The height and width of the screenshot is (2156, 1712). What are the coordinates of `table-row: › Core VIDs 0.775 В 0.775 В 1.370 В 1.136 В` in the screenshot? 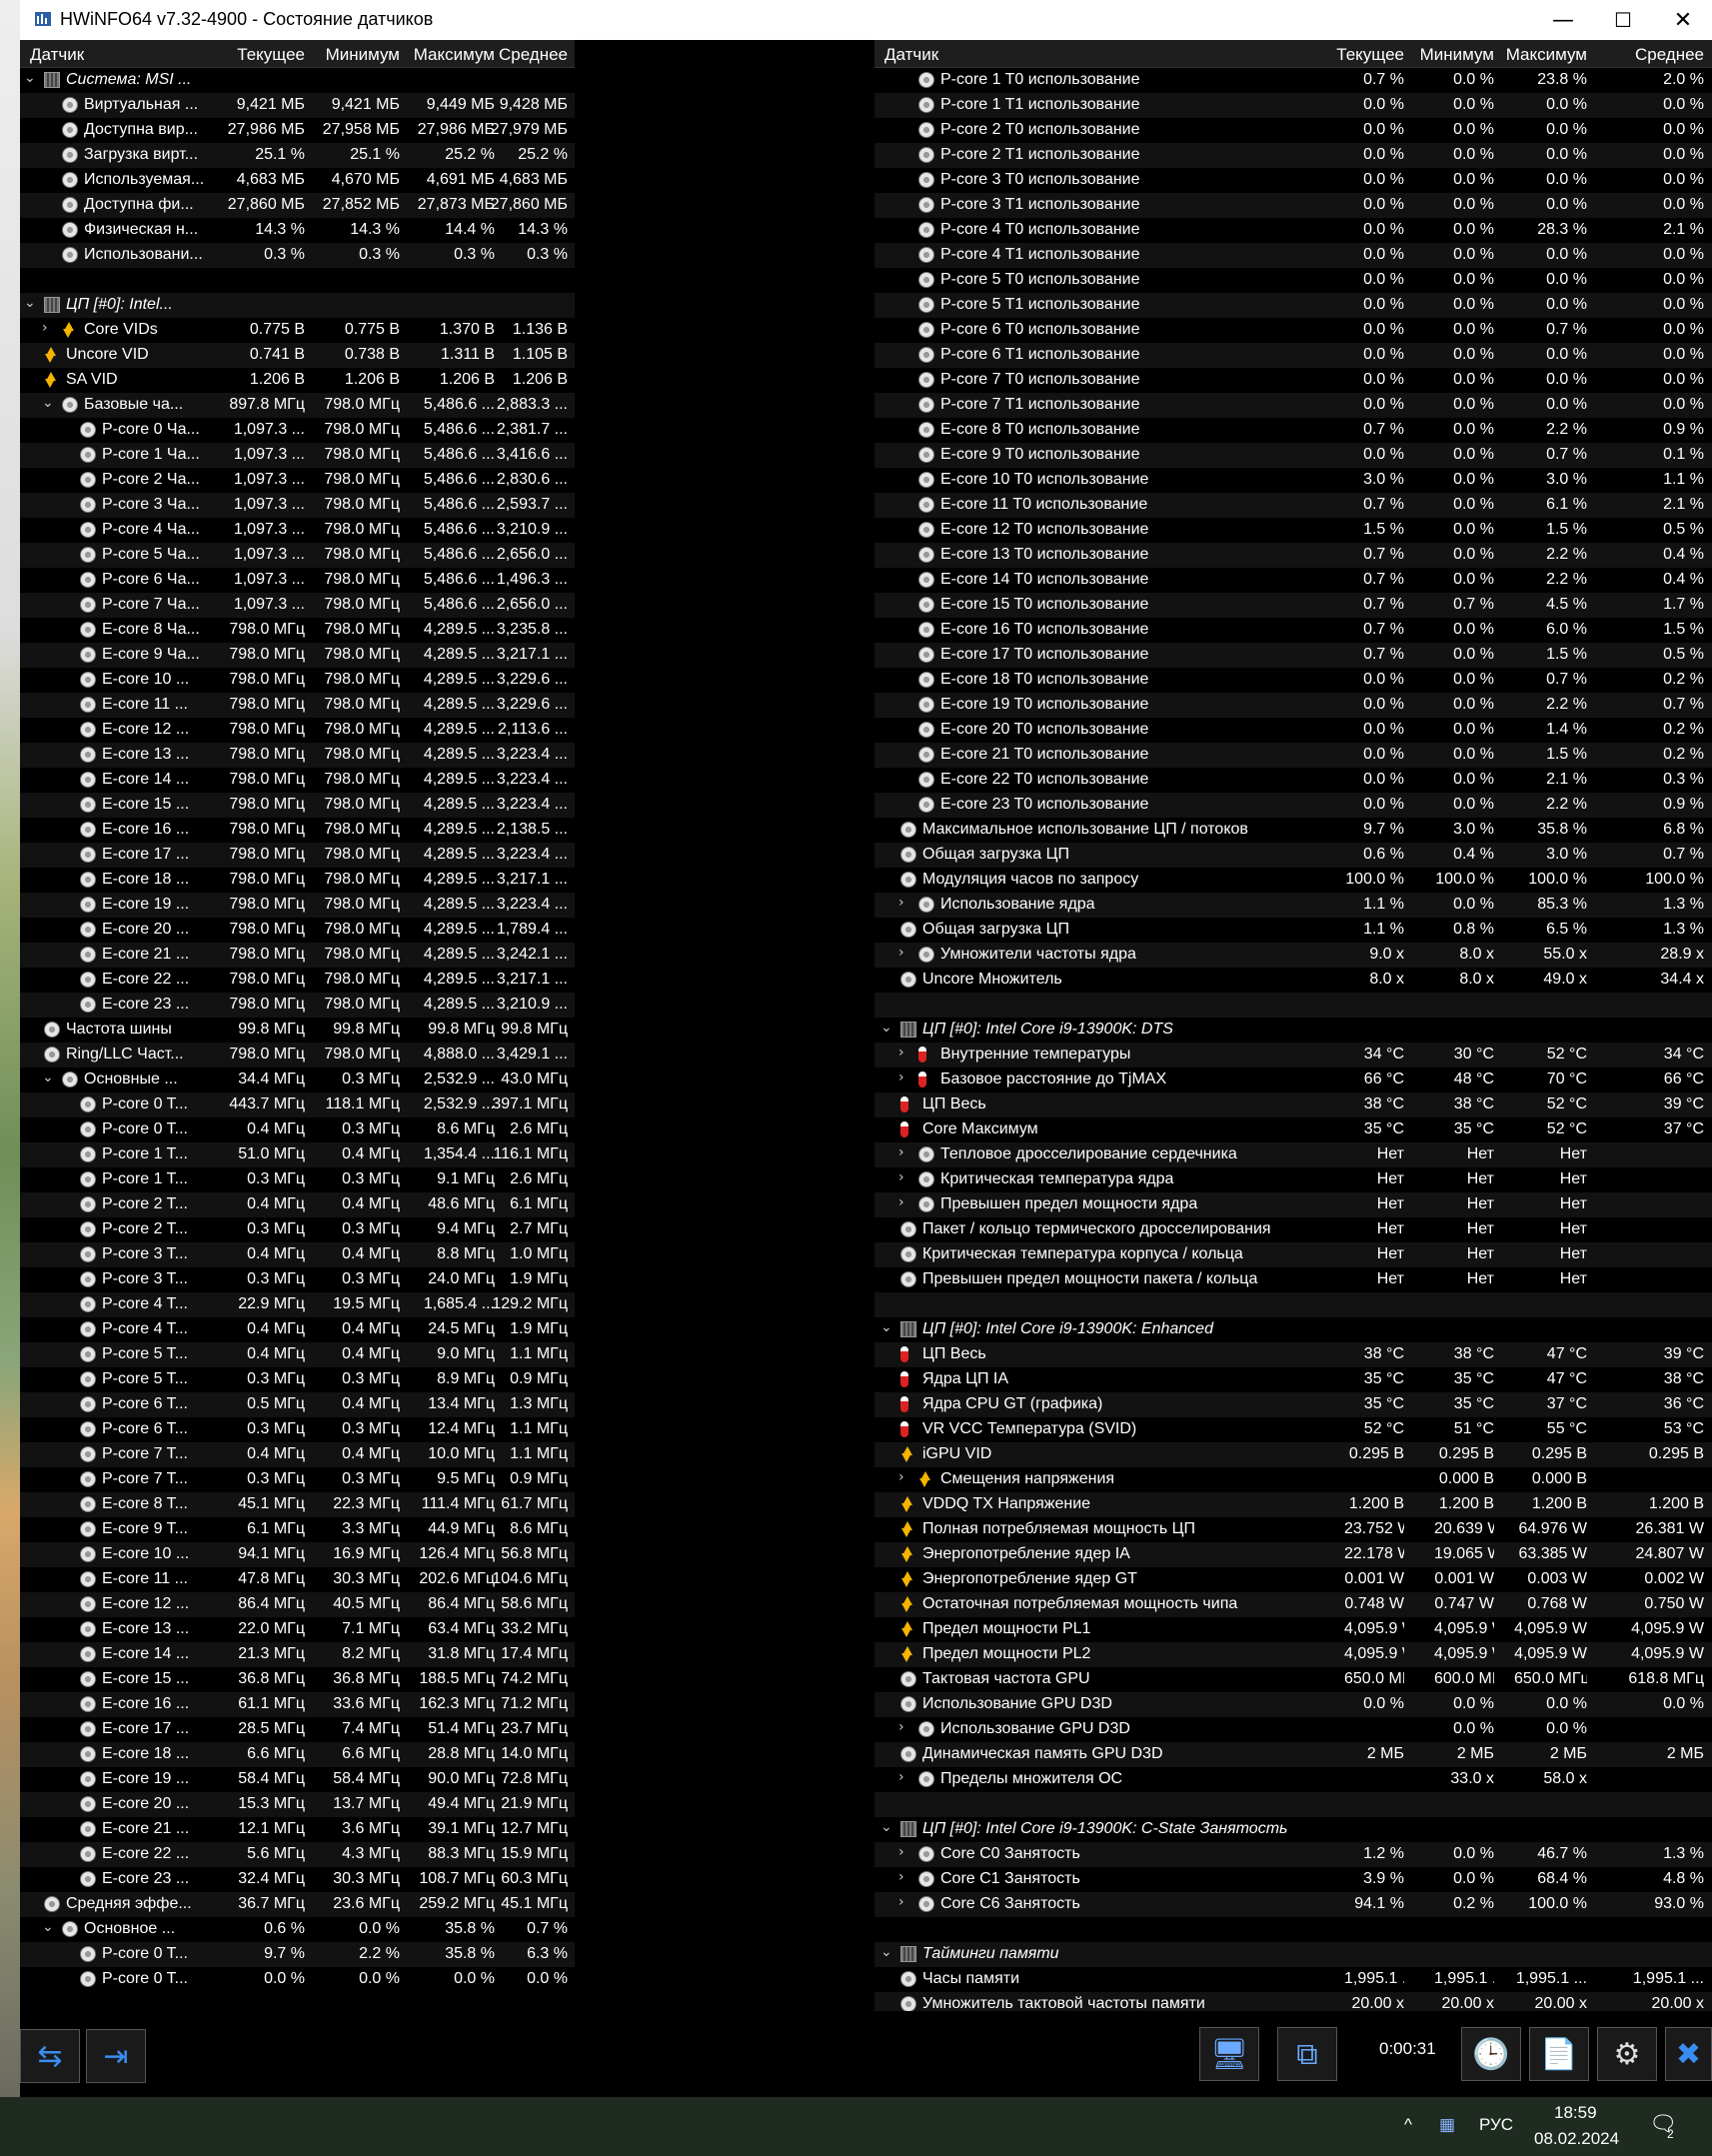 It's located at (297, 330).